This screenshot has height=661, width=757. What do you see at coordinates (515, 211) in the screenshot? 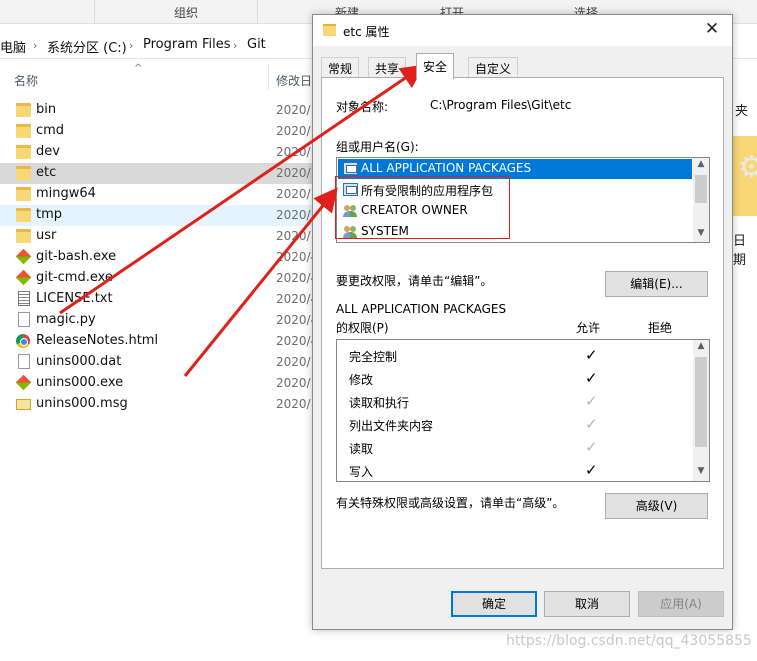
I see `group-item-creator-owner: CREATOR OWNER` at bounding box center [515, 211].